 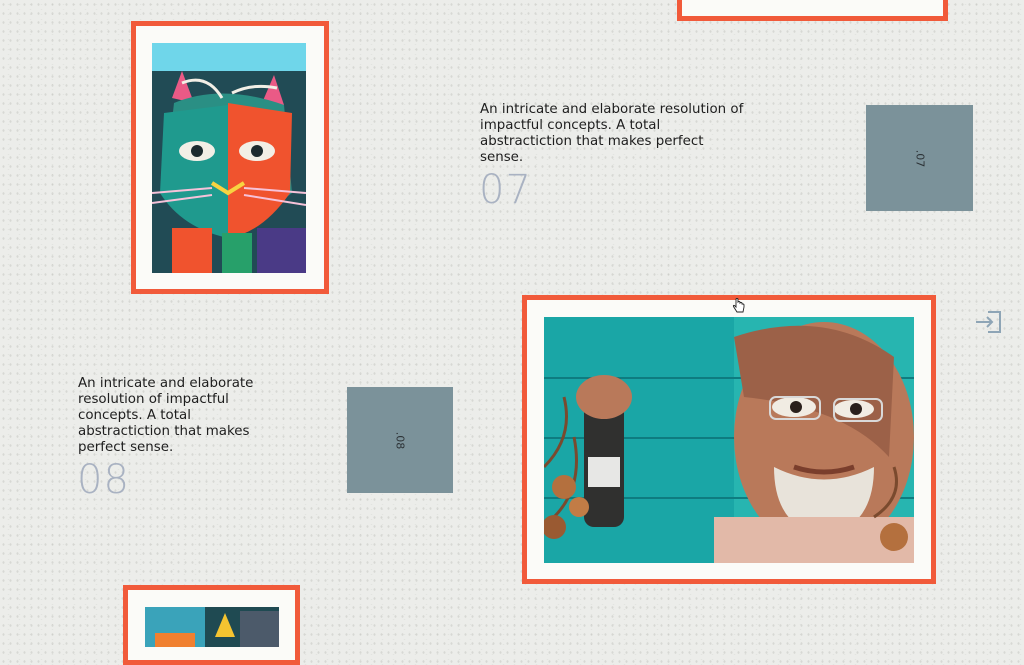 I want to click on hand-cursor-icon, so click(x=739, y=306).